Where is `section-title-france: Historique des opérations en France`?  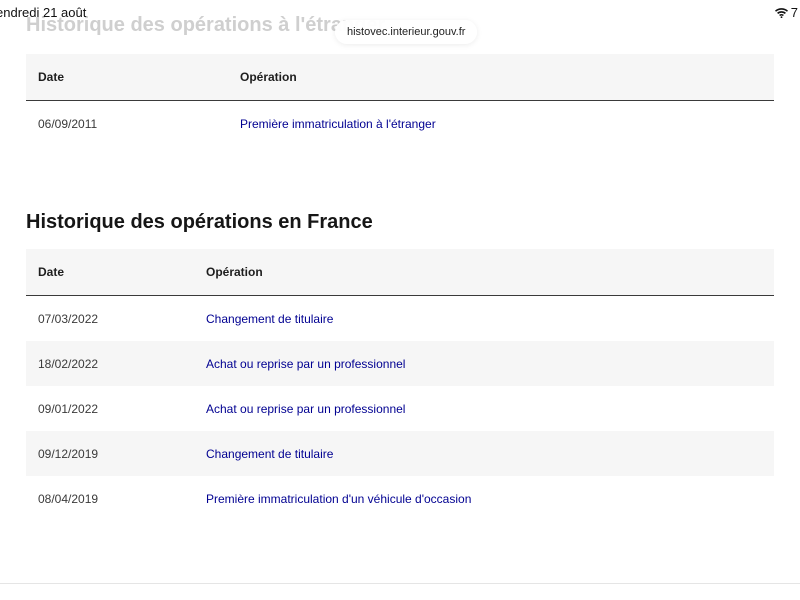 section-title-france: Historique des opérations en France is located at coordinates (199, 222).